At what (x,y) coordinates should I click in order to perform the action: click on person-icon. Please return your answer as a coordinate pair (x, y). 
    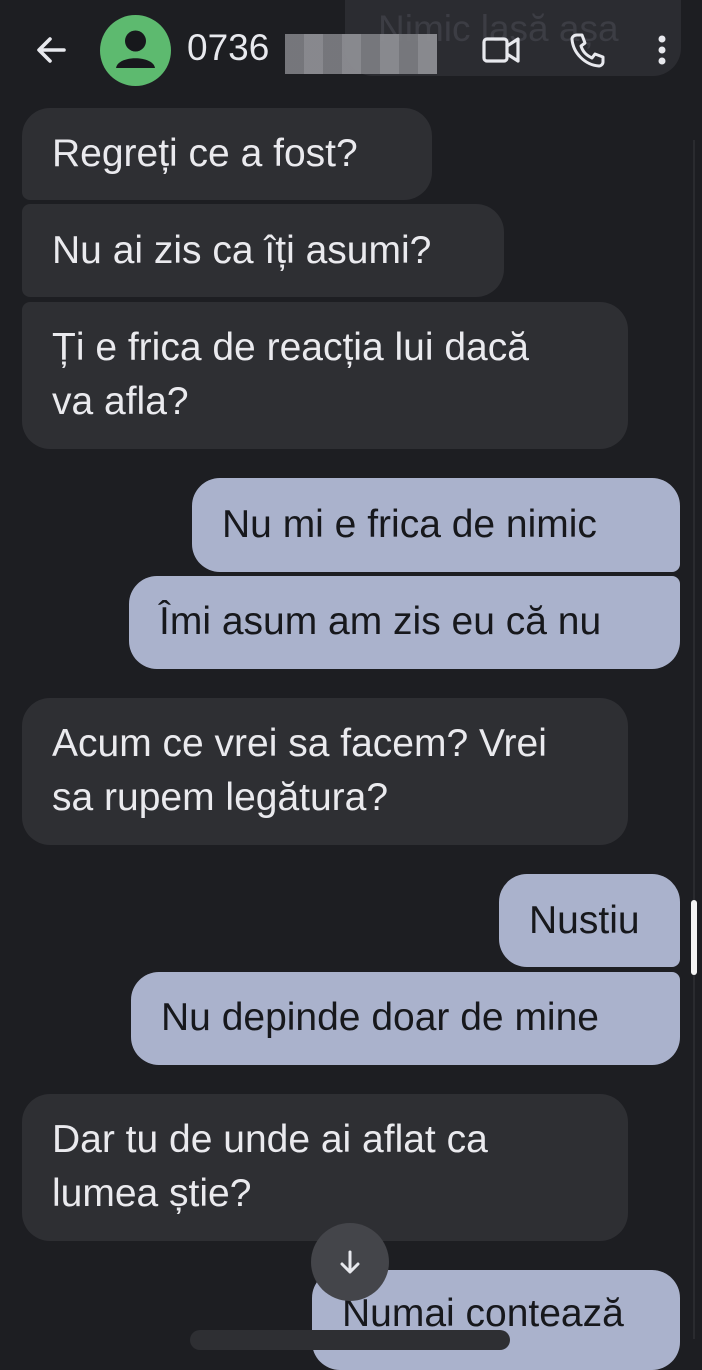
    Looking at the image, I should click on (135, 49).